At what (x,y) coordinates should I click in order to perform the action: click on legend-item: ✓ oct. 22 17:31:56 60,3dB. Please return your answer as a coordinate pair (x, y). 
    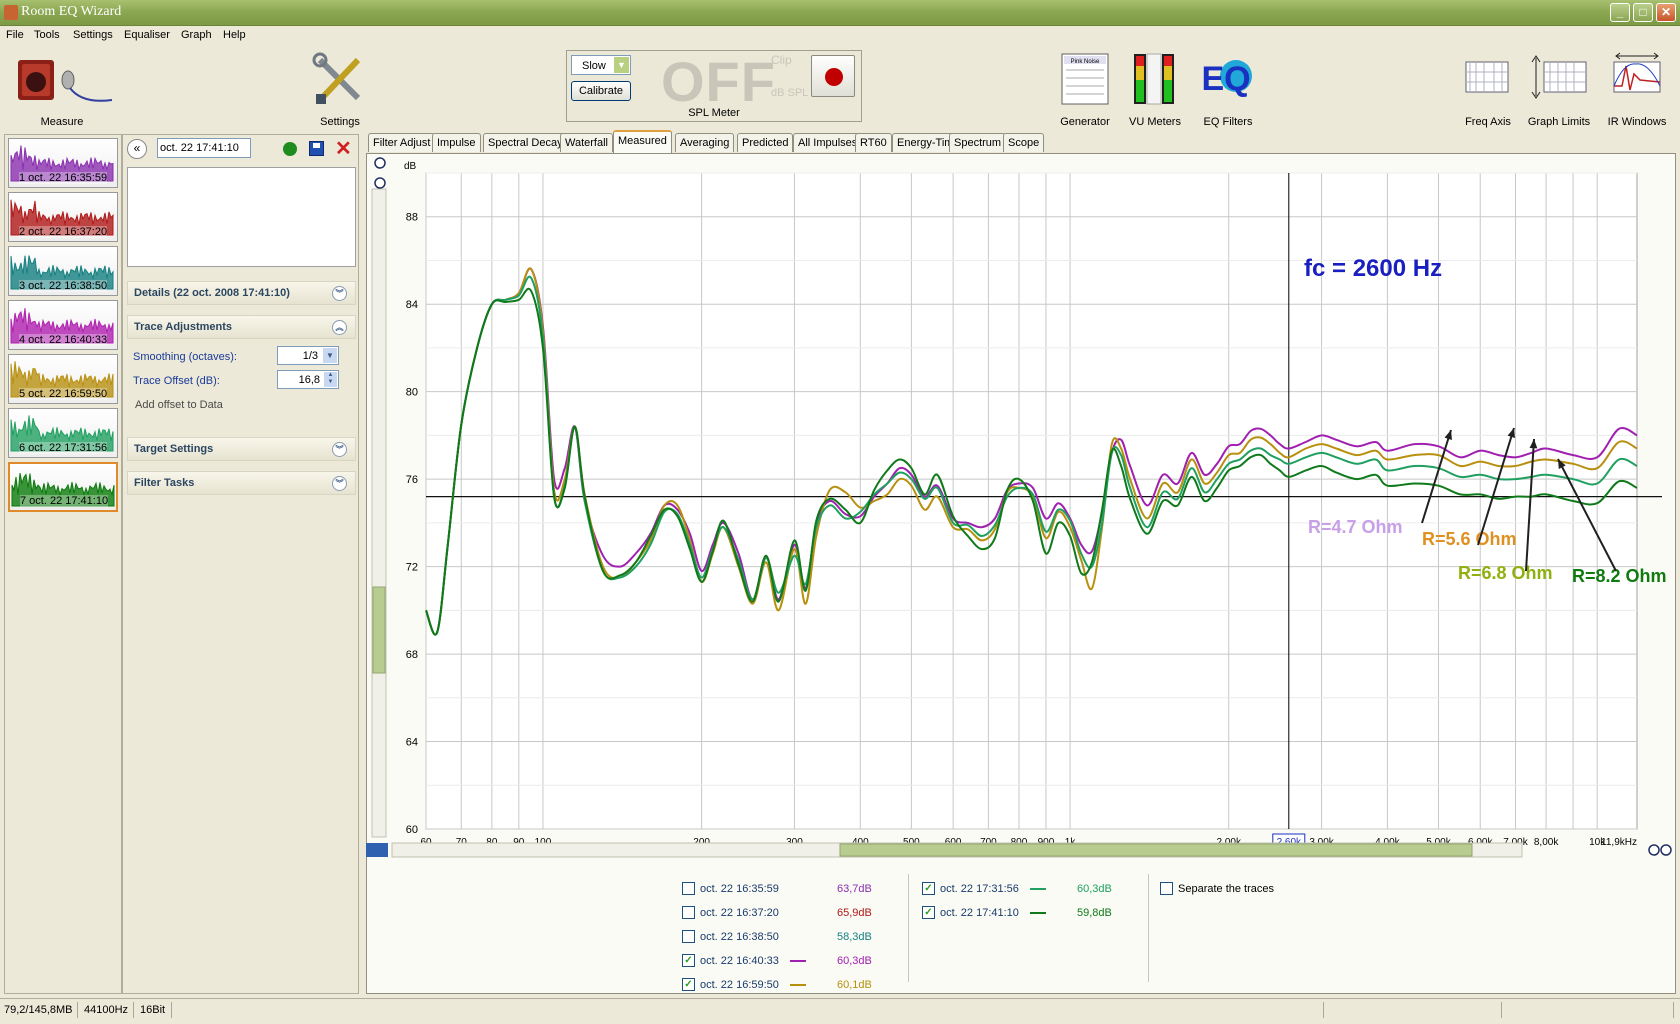
    Looking at the image, I should click on (1032, 889).